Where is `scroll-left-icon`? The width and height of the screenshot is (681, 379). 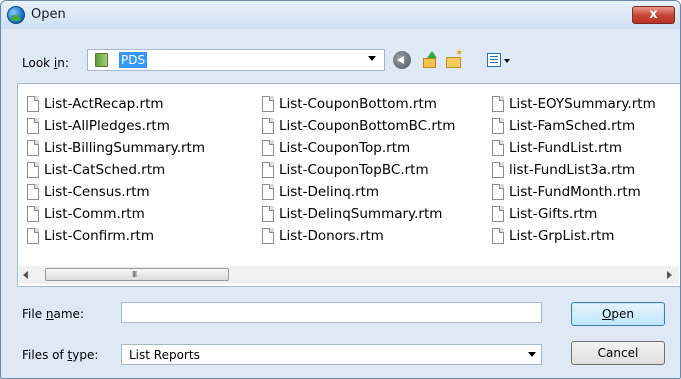 scroll-left-icon is located at coordinates (25, 275).